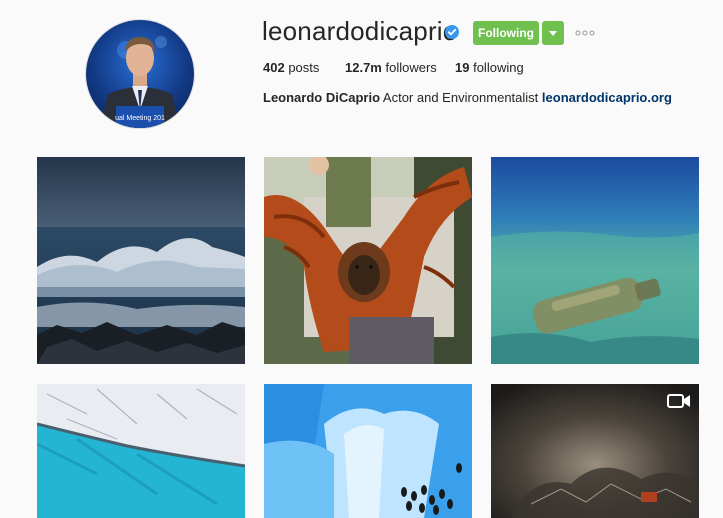  I want to click on profile-avatar: ual Meeting 201, so click(140, 74).